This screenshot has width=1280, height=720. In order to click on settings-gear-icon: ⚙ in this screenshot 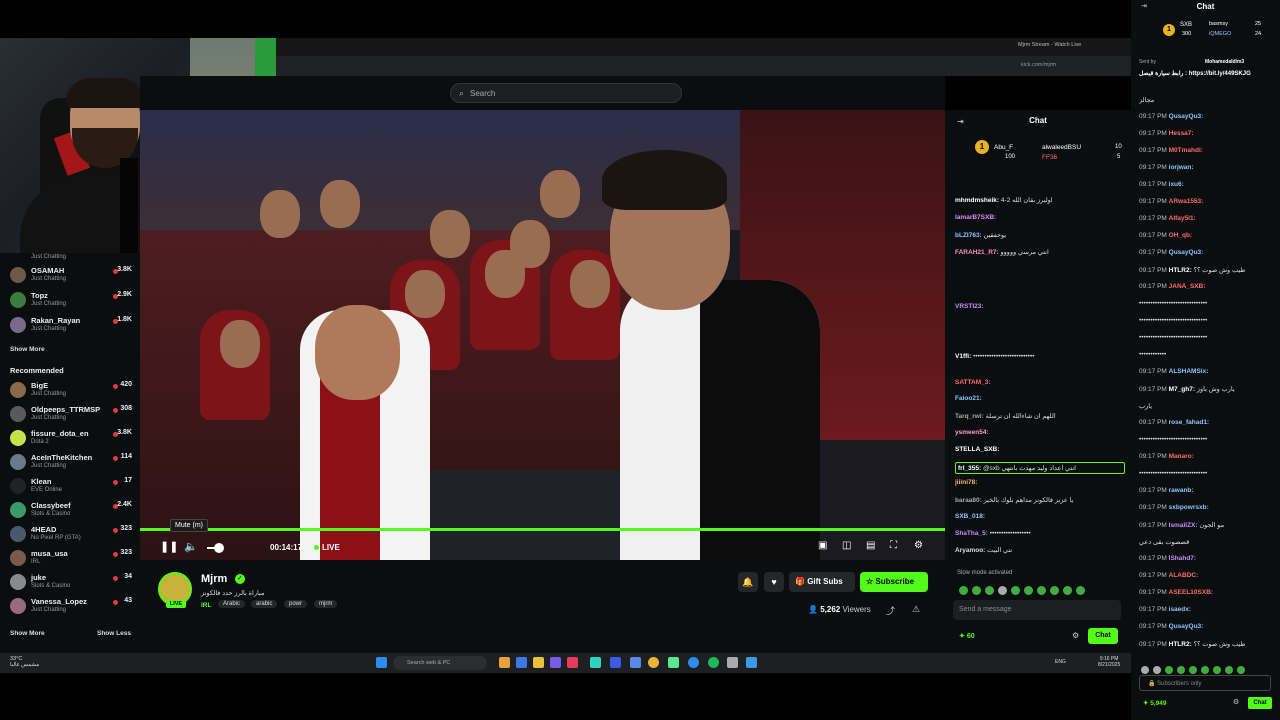, I will do `click(918, 545)`.